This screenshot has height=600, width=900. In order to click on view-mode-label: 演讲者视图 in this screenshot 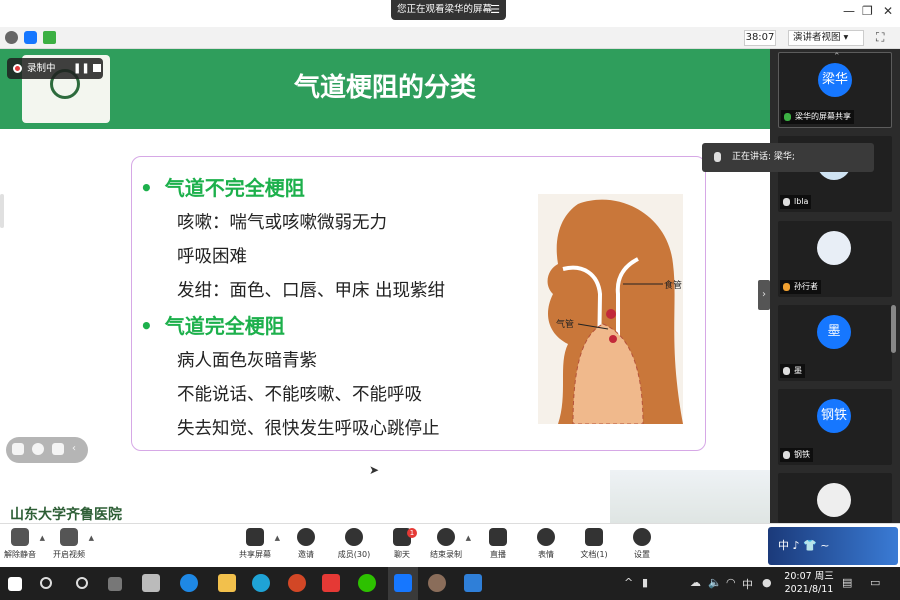, I will do `click(817, 37)`.